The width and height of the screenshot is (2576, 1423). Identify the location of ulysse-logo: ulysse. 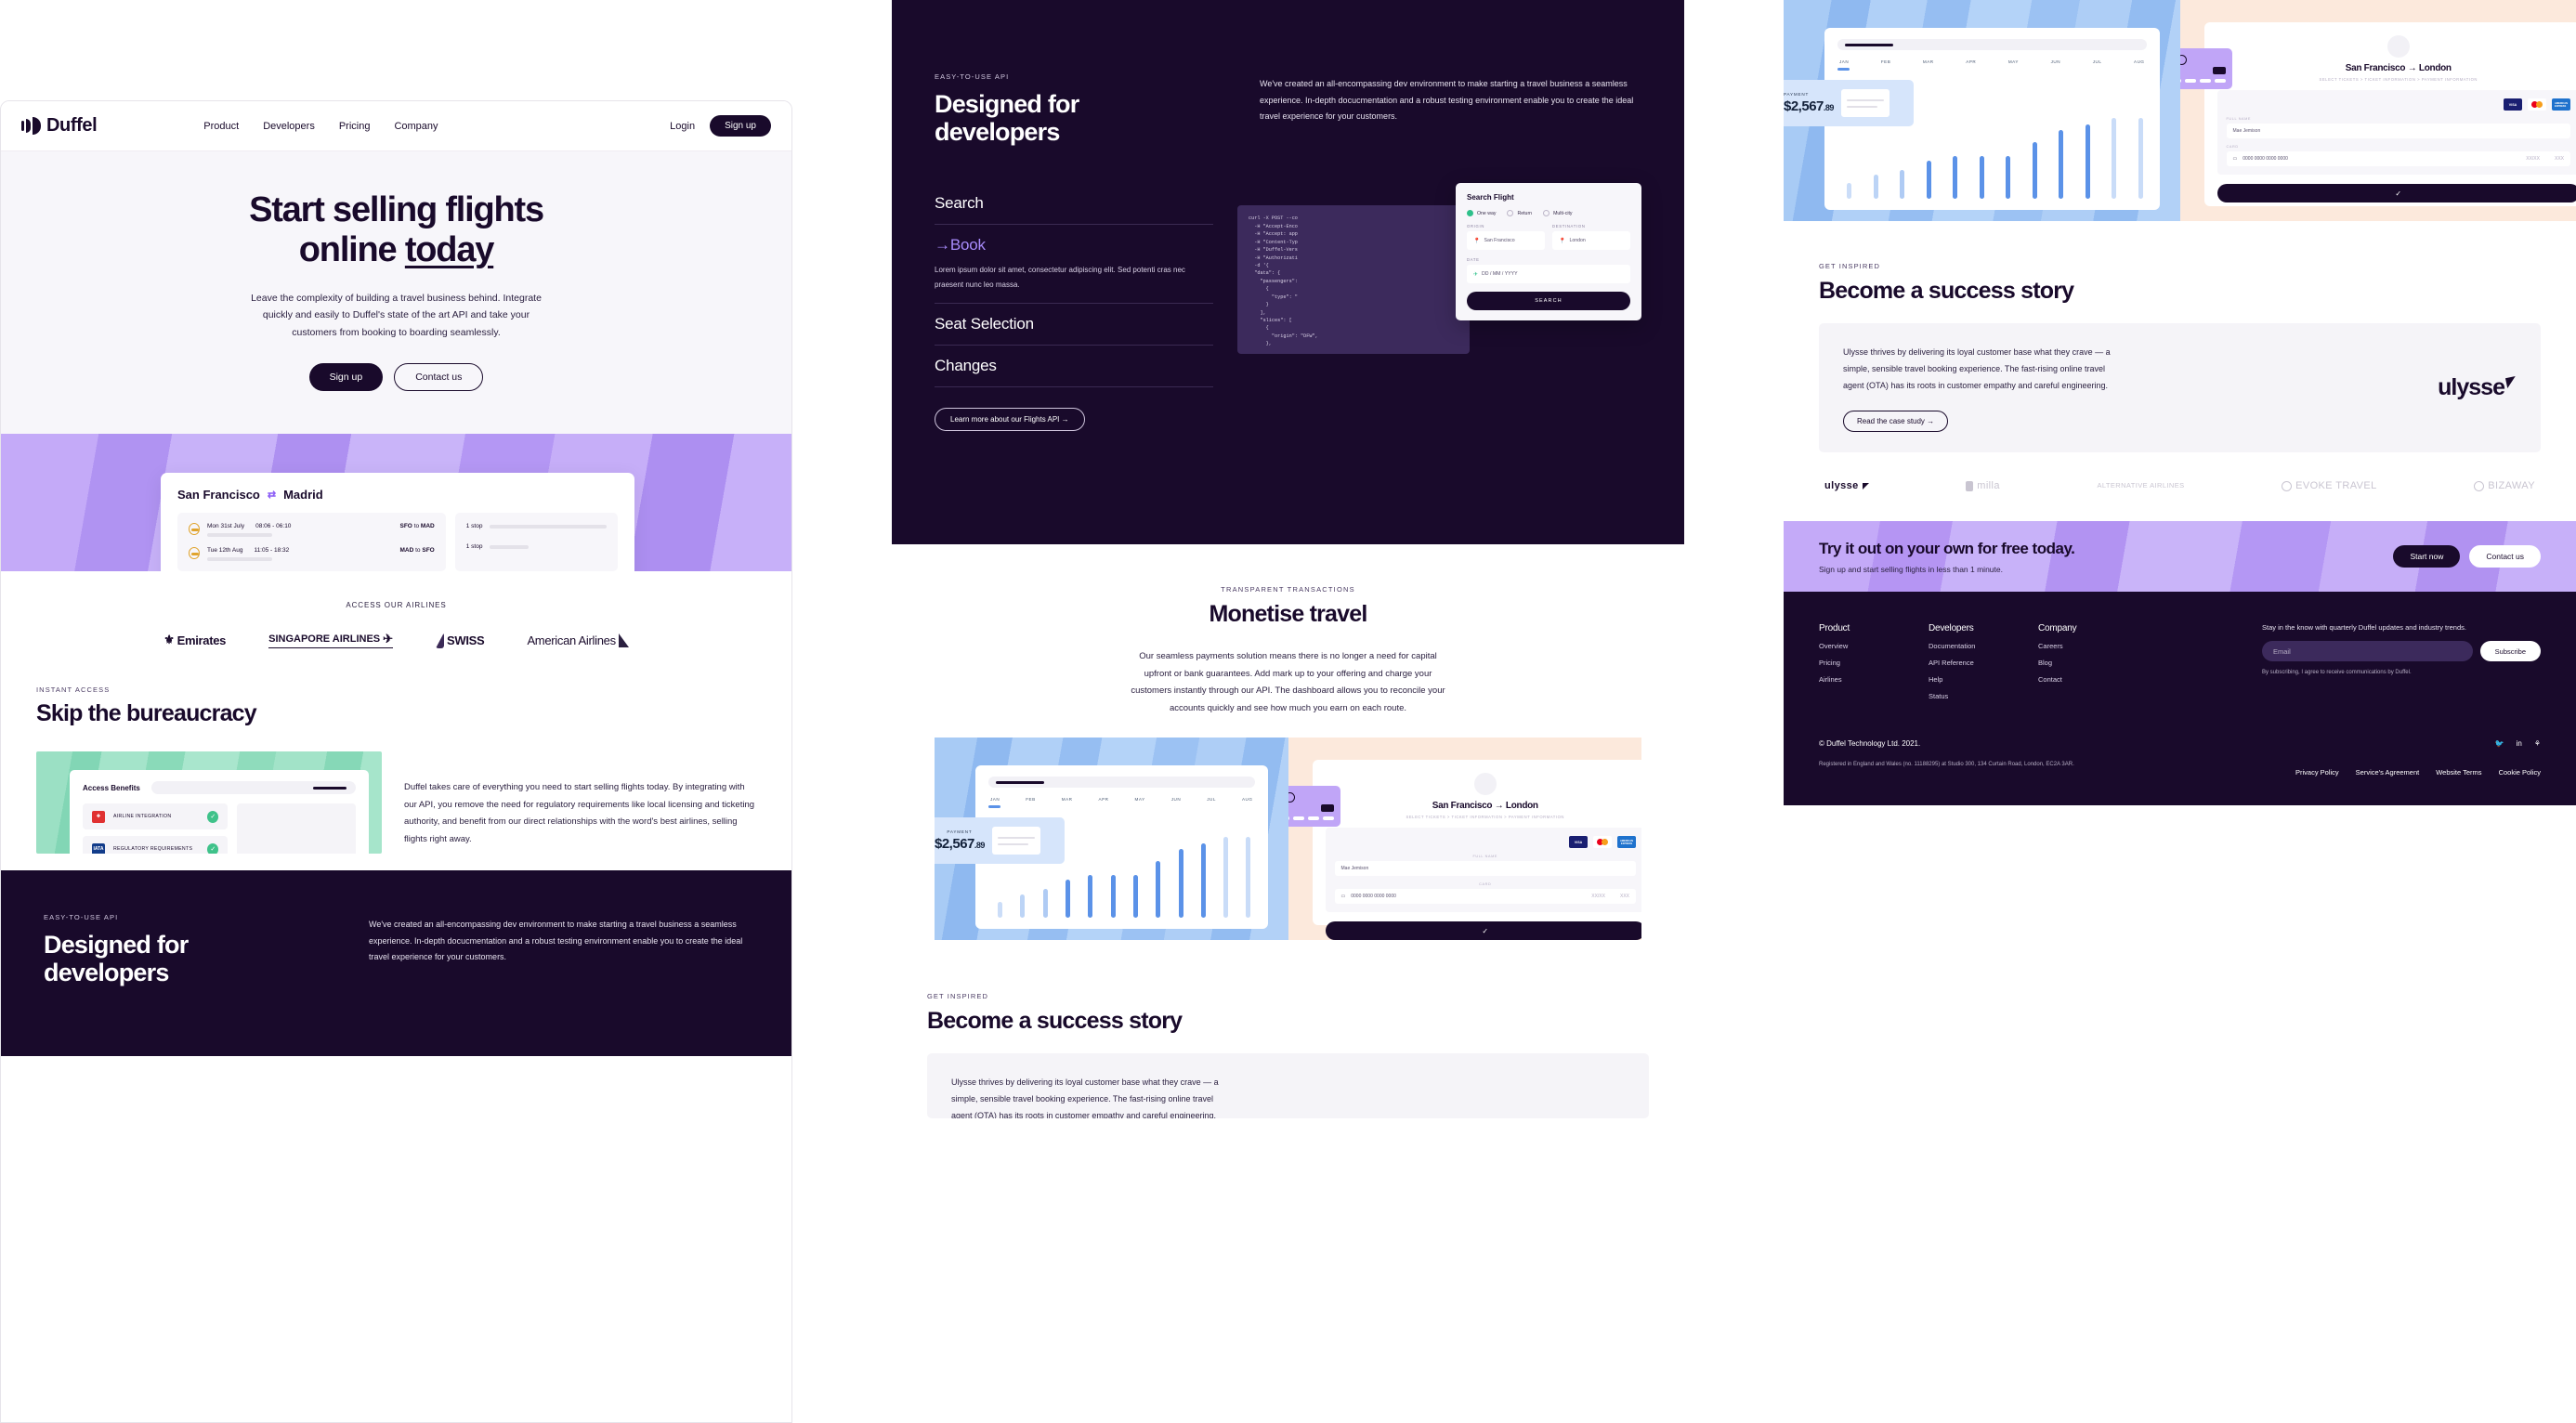
(2478, 387).